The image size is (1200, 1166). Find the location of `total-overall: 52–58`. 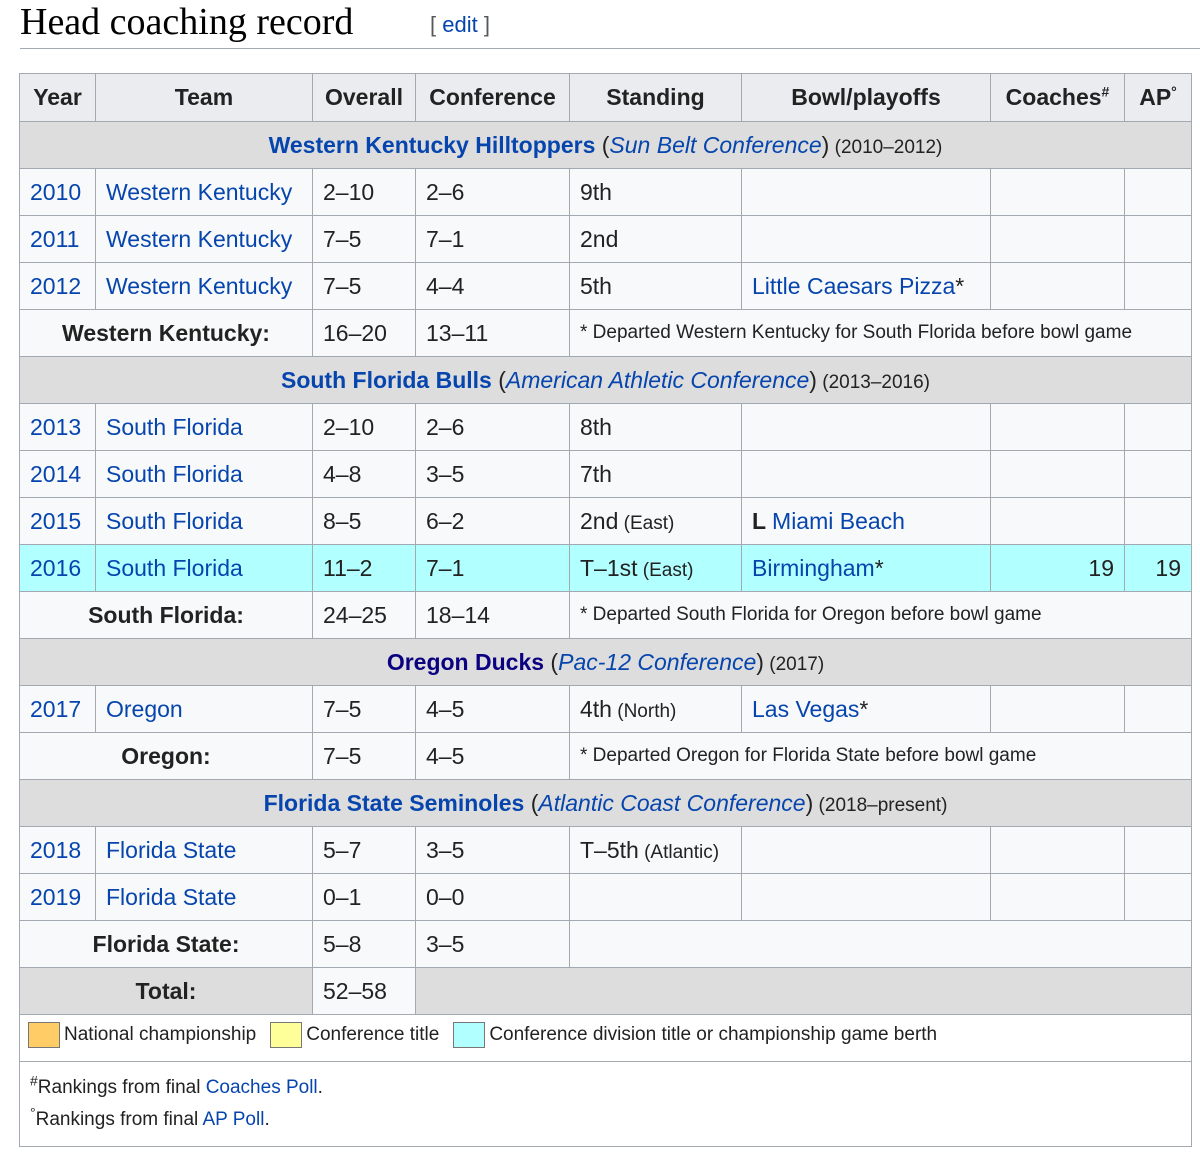

total-overall: 52–58 is located at coordinates (364, 991).